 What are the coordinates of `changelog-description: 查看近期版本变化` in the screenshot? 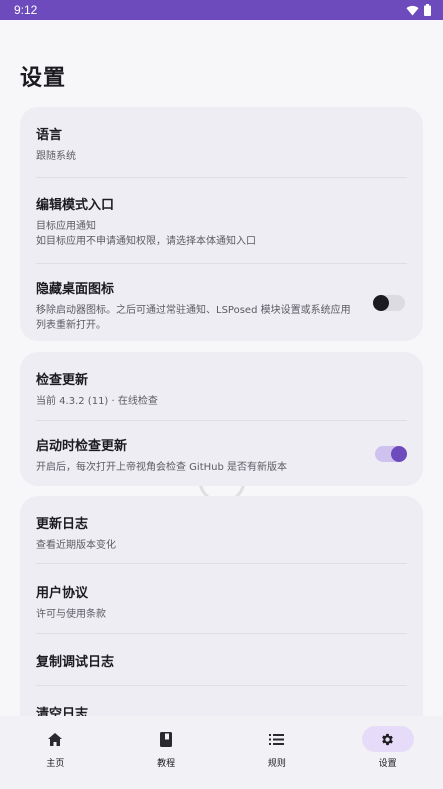 It's located at (76, 545).